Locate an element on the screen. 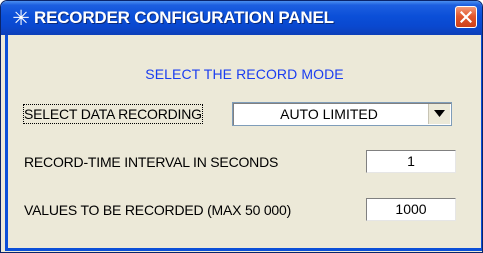 Image resolution: width=483 pixels, height=253 pixels. record-mode-heading: SELECT THE RECORD MODE is located at coordinates (244, 74).